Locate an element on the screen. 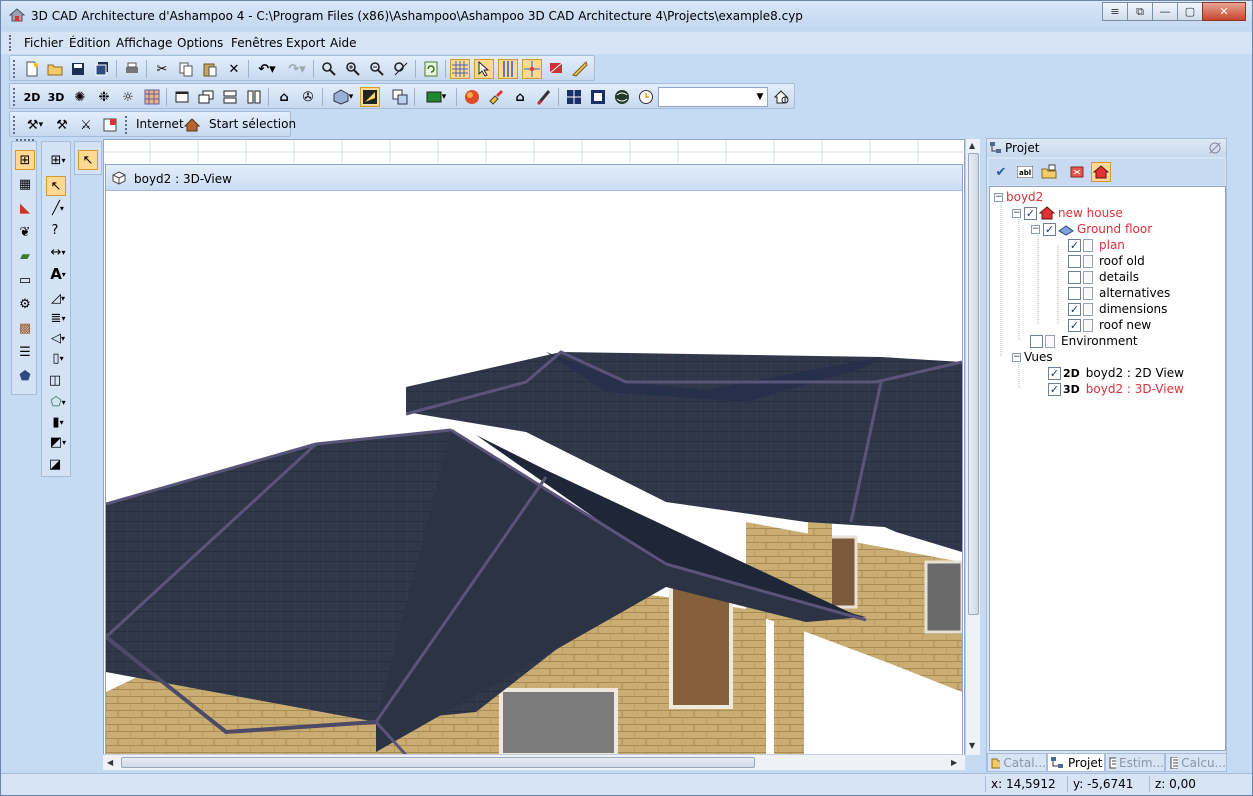 The height and width of the screenshot is (796, 1253). close-button: ✕ is located at coordinates (1224, 11).